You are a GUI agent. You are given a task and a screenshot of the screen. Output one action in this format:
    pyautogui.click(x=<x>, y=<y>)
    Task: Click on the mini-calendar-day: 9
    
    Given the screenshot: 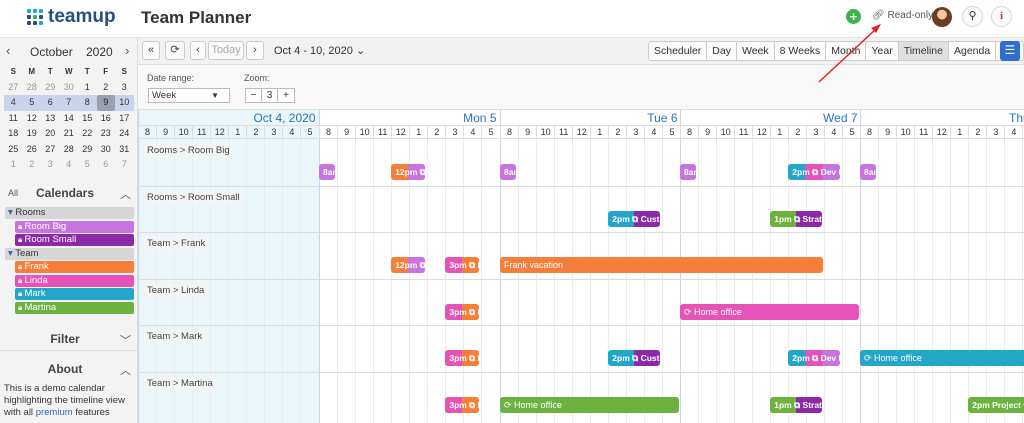 What is the action you would take?
    pyautogui.click(x=105, y=103)
    